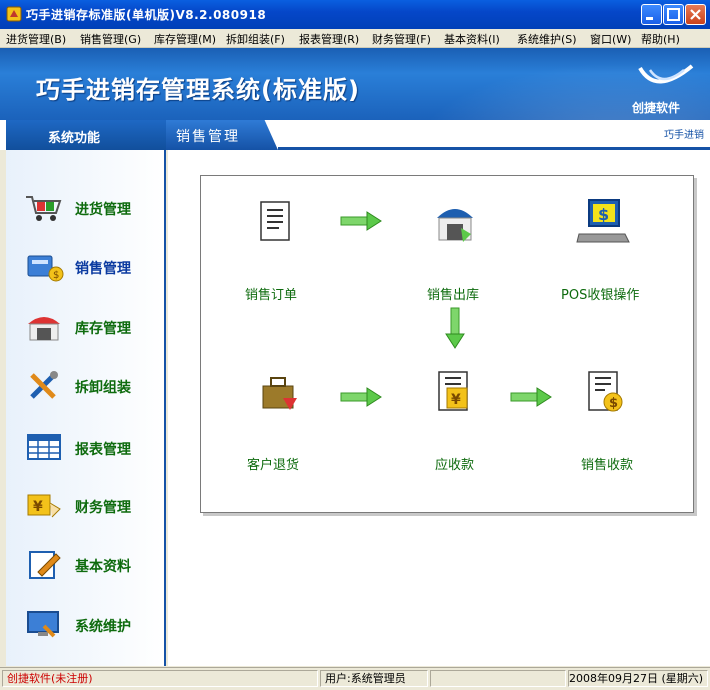 This screenshot has height=690, width=710. I want to click on flow-sales-collection: $ 销售收款, so click(612, 420).